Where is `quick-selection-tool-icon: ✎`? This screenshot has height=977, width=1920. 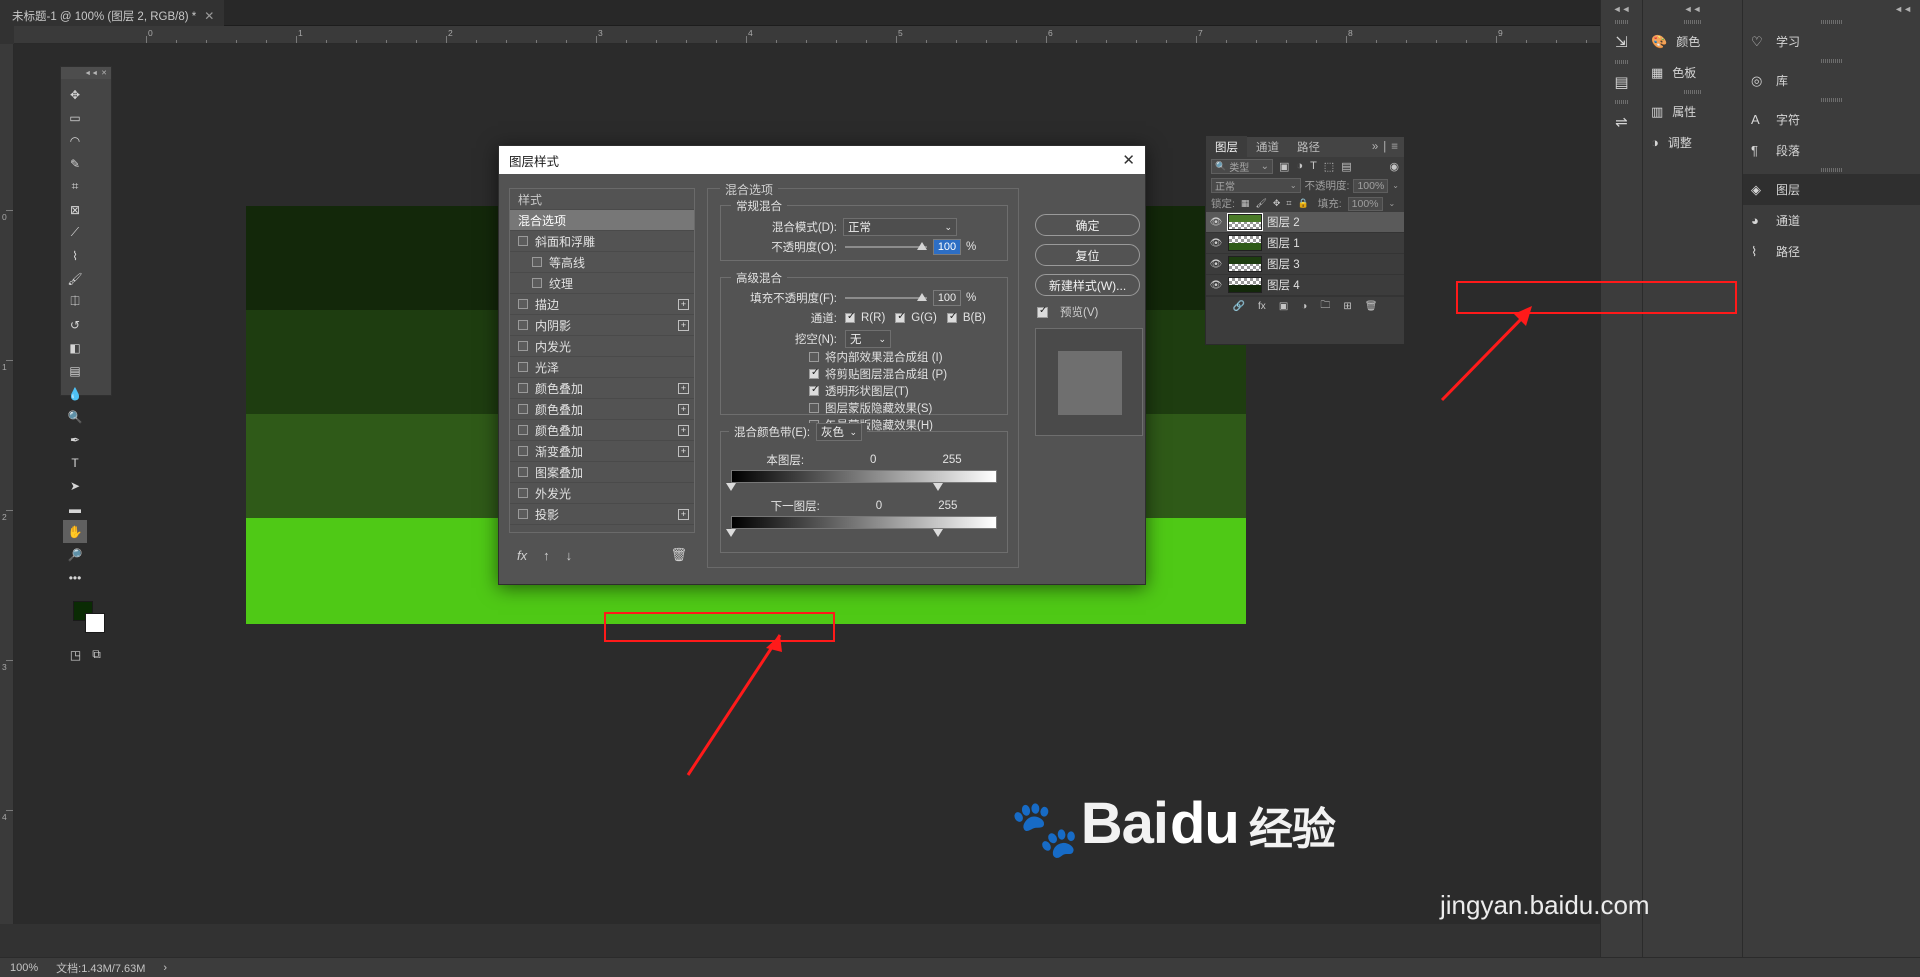 quick-selection-tool-icon: ✎ is located at coordinates (75, 163).